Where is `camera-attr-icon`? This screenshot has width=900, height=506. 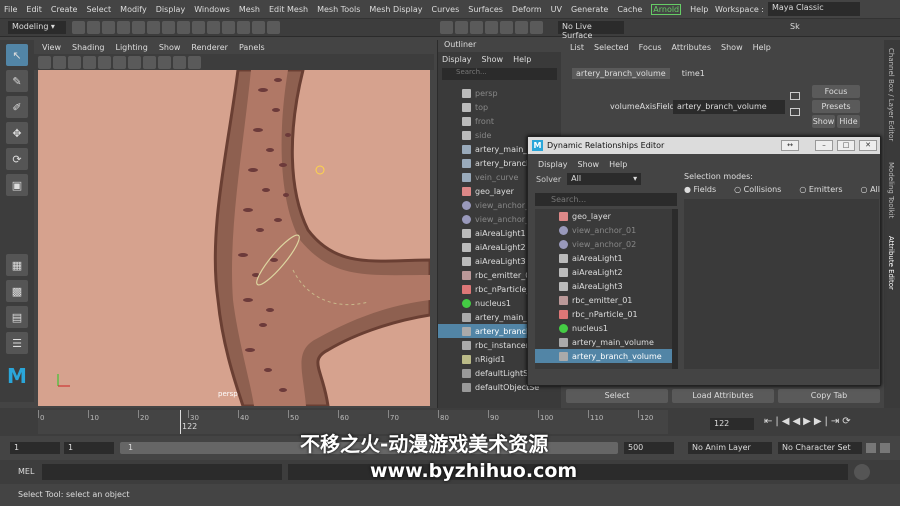
camera-attr-icon is located at coordinates (59, 62).